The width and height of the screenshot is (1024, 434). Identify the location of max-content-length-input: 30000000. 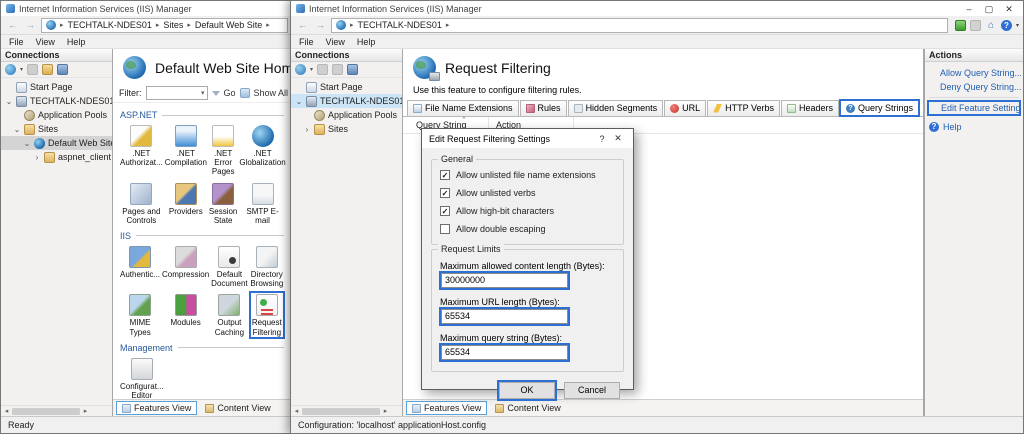
(504, 280).